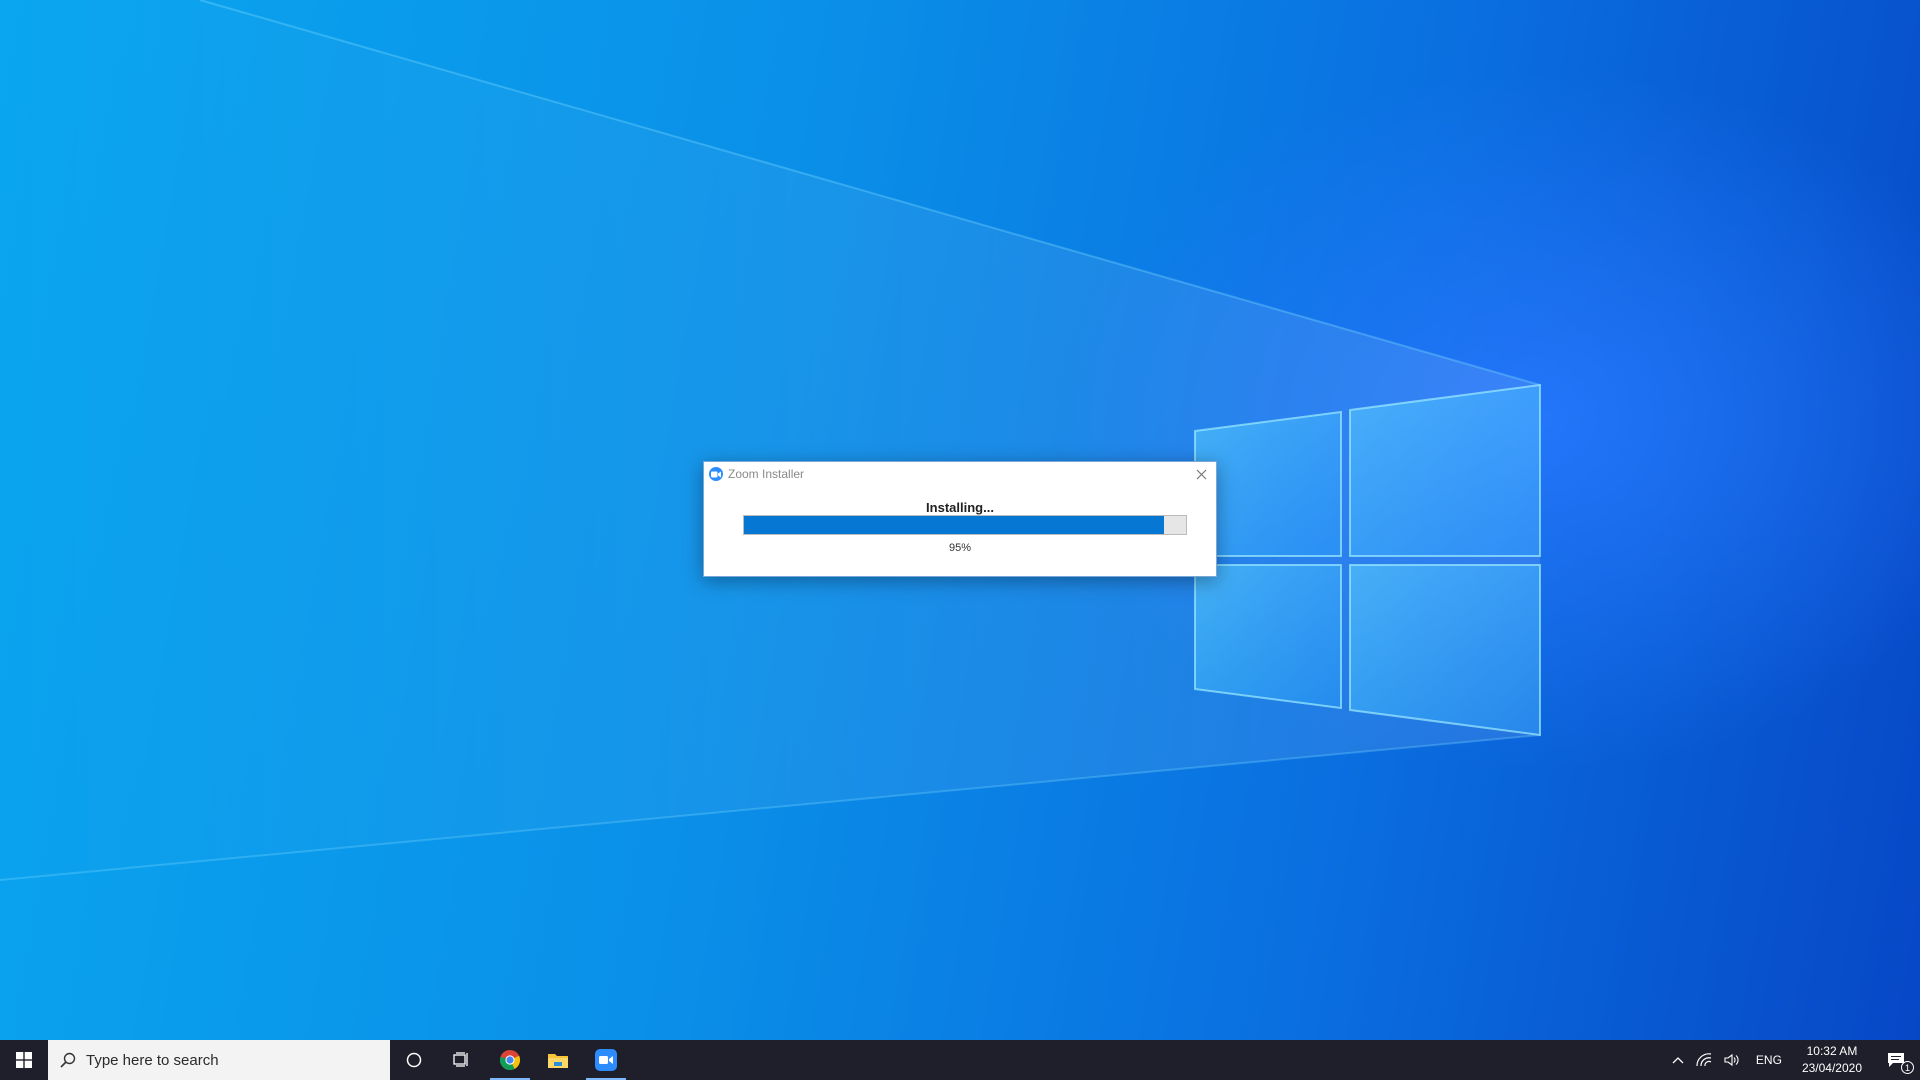 The height and width of the screenshot is (1080, 1920). I want to click on dialog-title: Zoom Installer, so click(766, 474).